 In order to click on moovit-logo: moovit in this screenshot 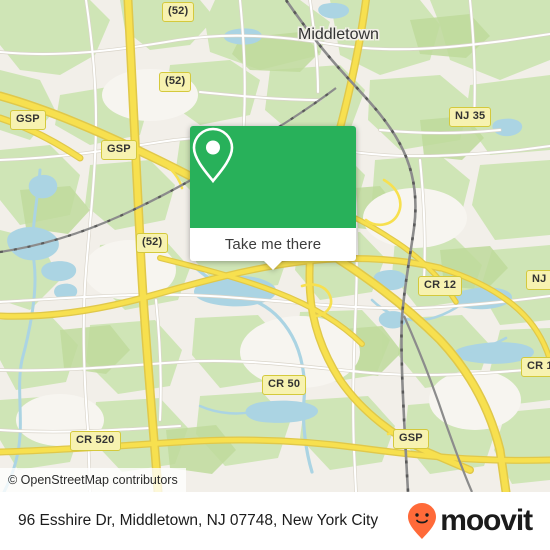, I will do `click(470, 521)`.